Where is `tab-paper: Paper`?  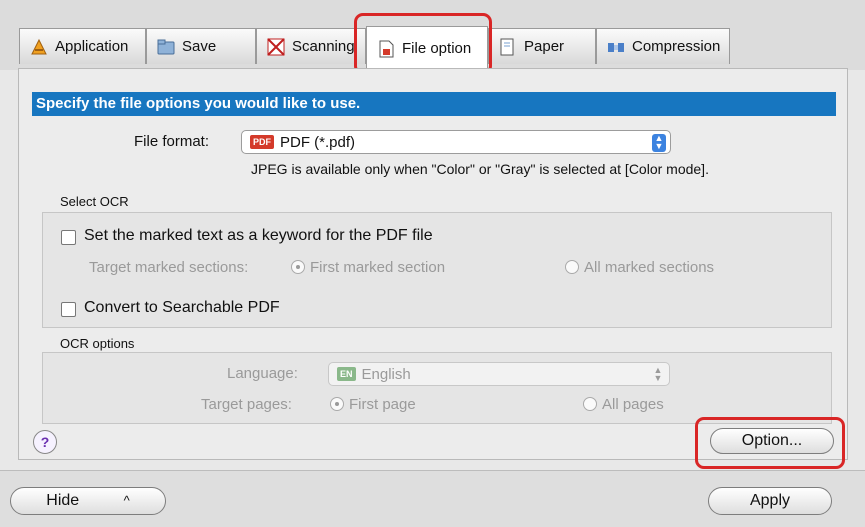
tab-paper: Paper is located at coordinates (542, 46).